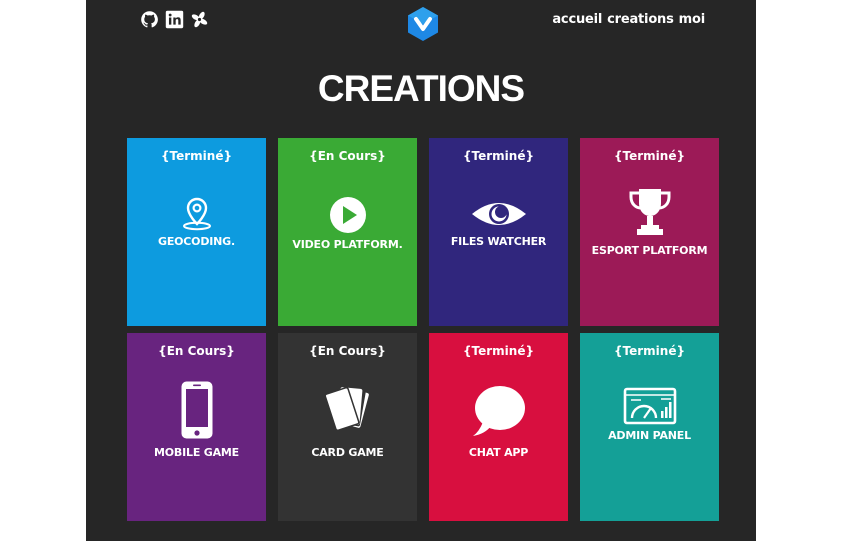 The height and width of the screenshot is (541, 845). Describe the element at coordinates (498, 411) in the screenshot. I see `chat-bubble-icon` at that location.